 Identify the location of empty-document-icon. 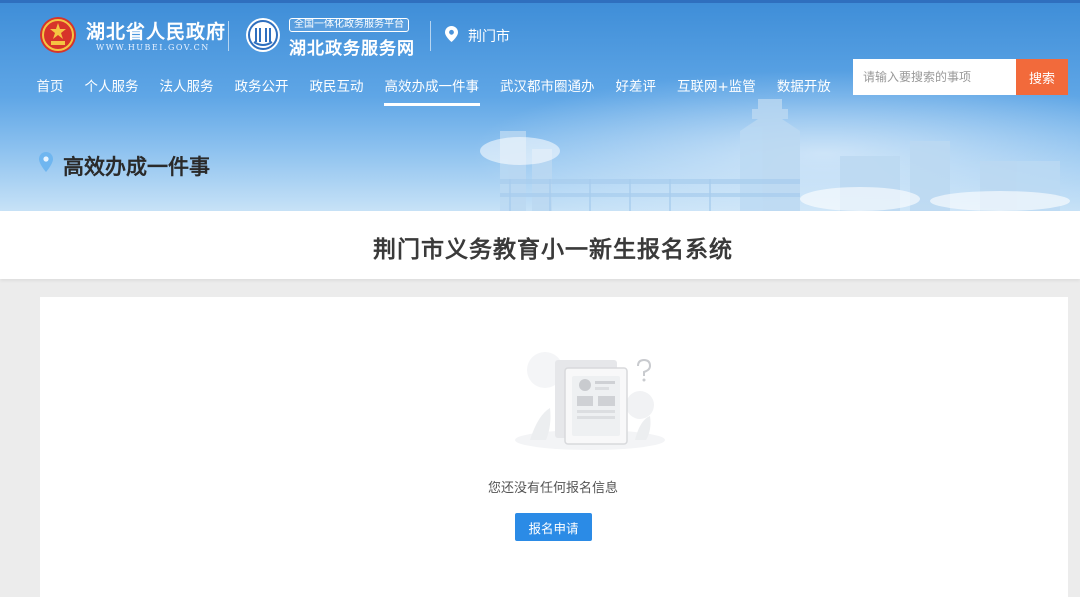
(590, 401).